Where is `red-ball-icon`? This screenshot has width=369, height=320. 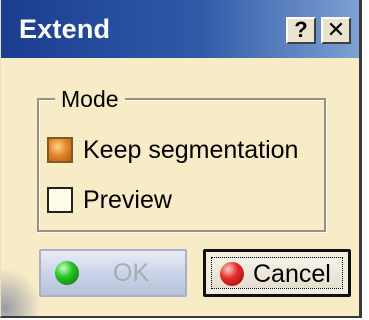
red-ball-icon is located at coordinates (232, 274).